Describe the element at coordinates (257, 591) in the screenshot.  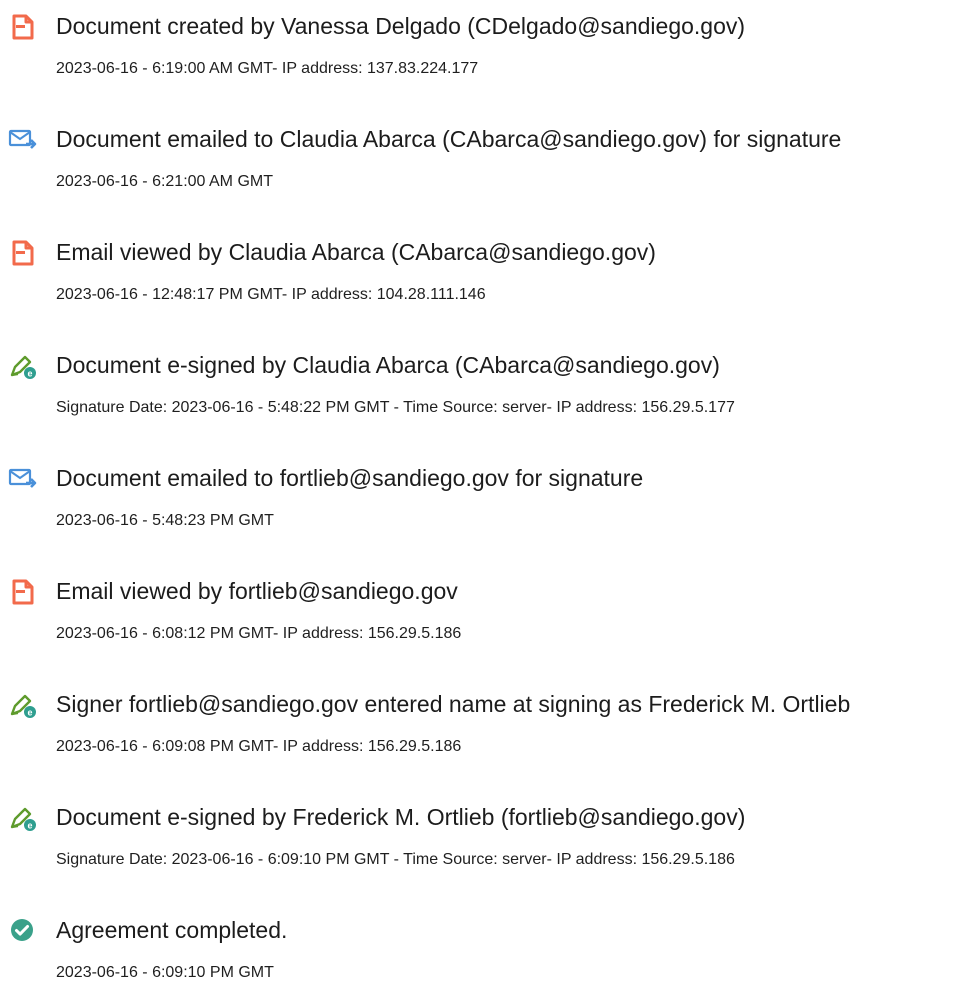
I see `event-title: Email viewed by fortlieb@sandiego.gov` at that location.